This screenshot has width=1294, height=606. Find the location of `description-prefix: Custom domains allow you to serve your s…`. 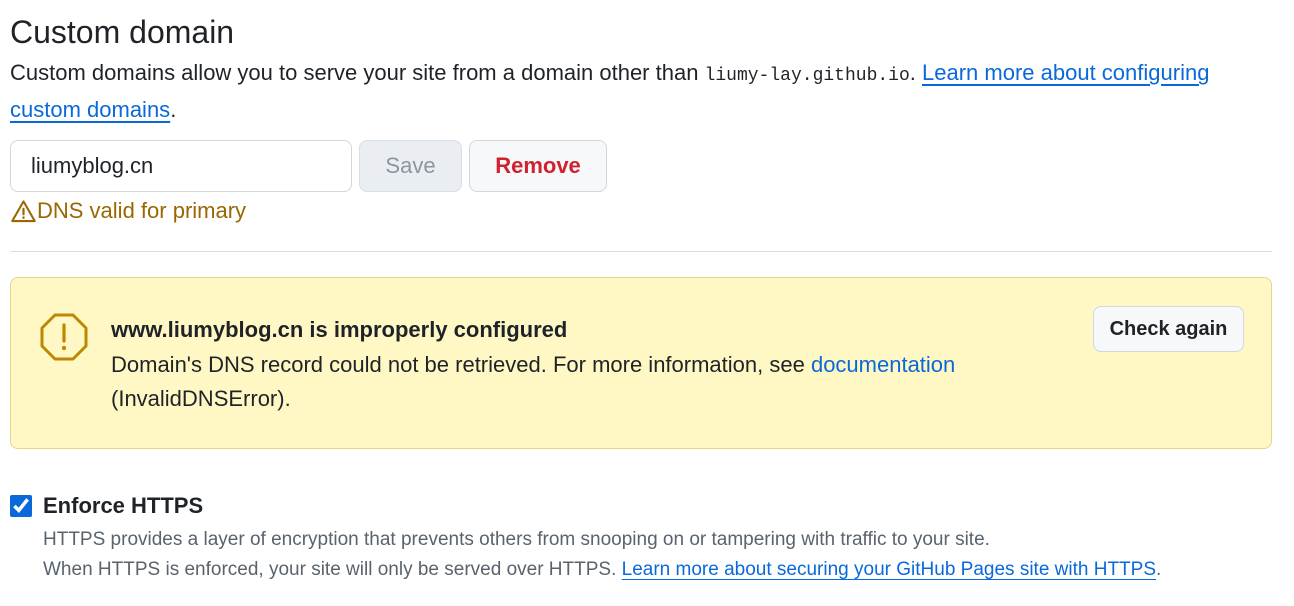

description-prefix: Custom domains allow you to serve your s… is located at coordinates (357, 72).